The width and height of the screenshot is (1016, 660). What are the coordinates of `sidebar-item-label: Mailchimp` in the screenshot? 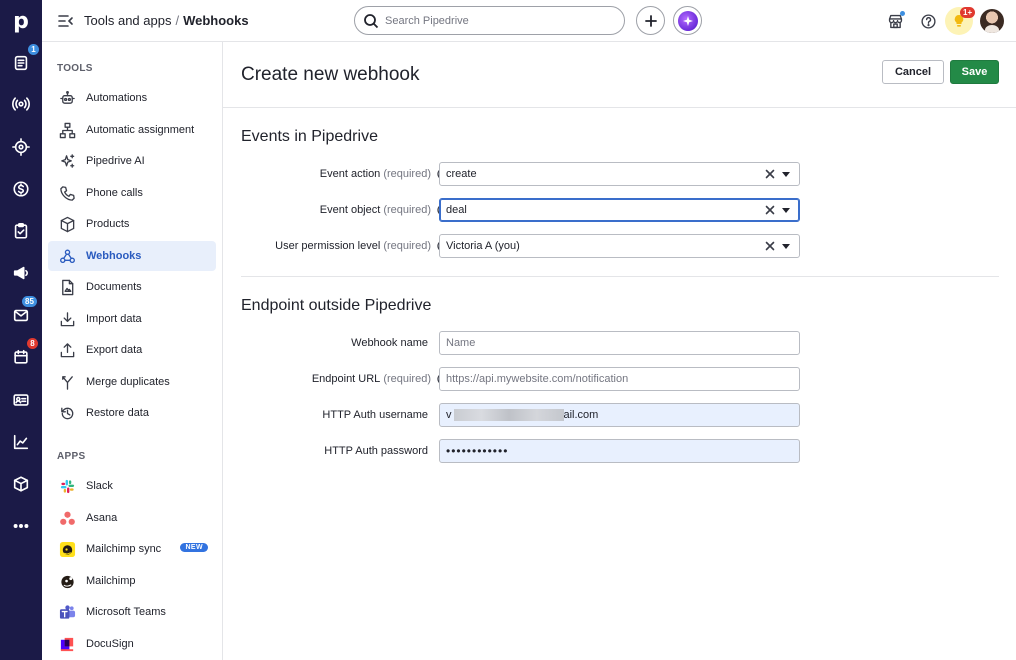 It's located at (111, 581).